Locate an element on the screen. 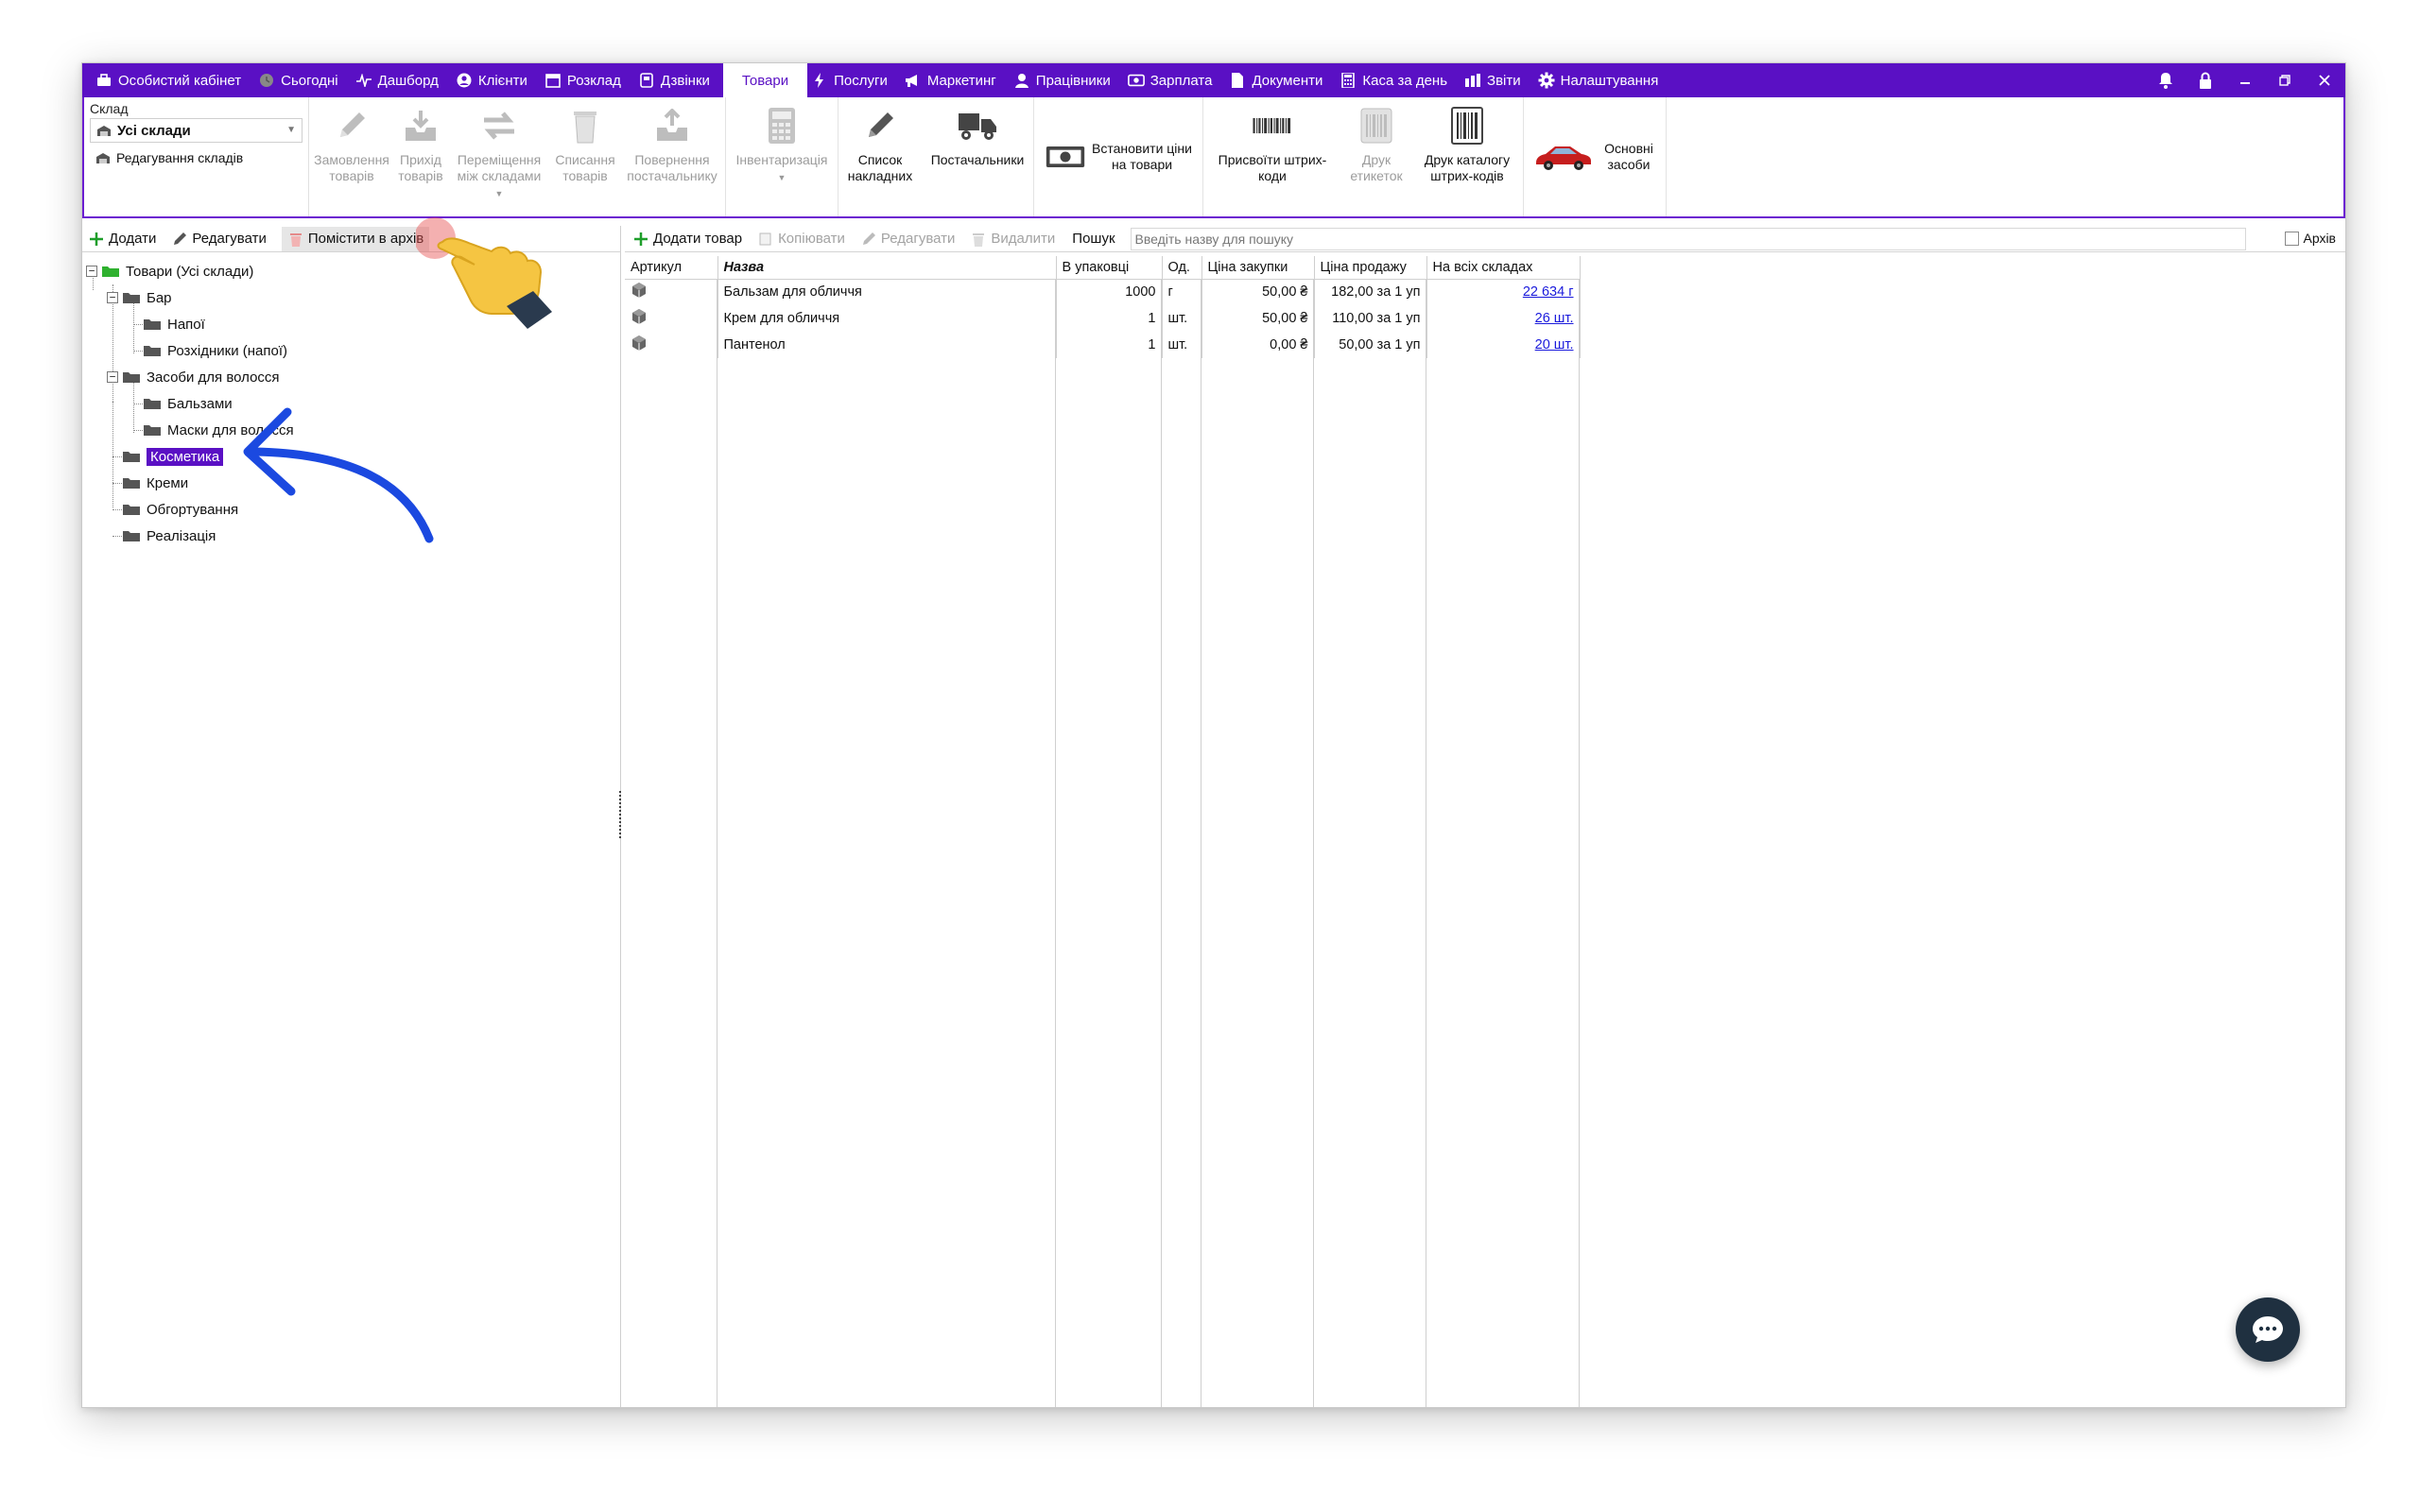 The width and height of the screenshot is (2420, 1512). nav-label: Налаштування is located at coordinates (1609, 80).